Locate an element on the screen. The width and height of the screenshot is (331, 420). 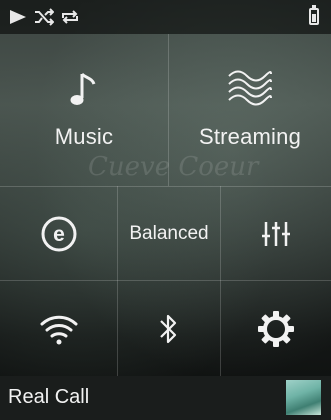
gear-icon is located at coordinates (276, 328).